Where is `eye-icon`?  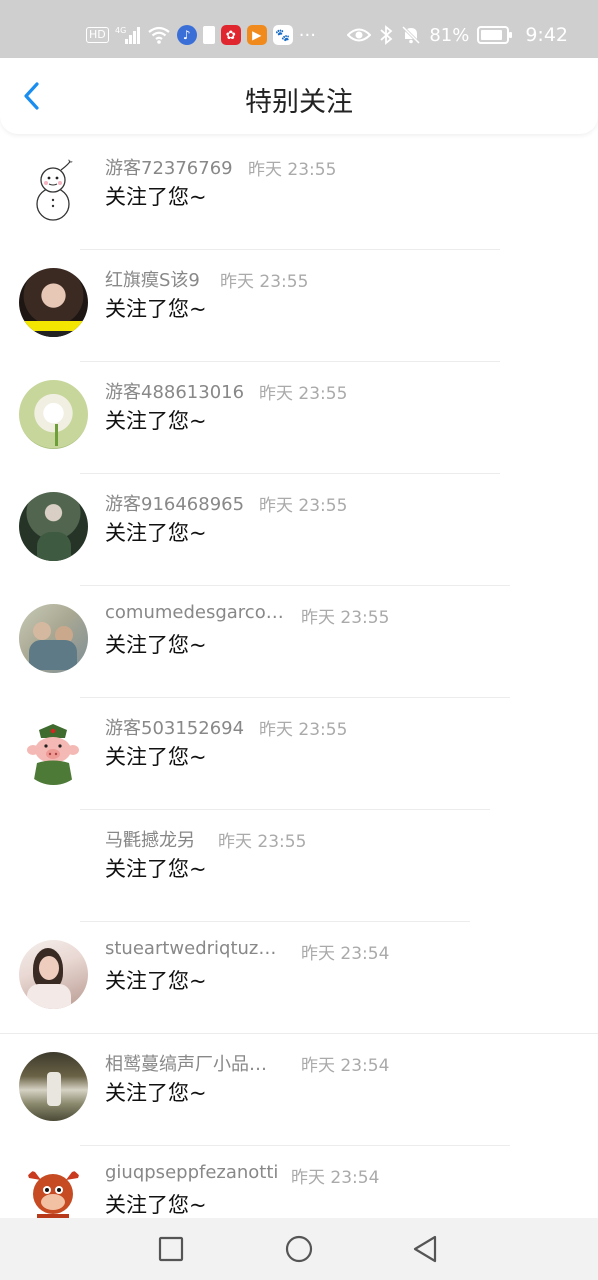
eye-icon is located at coordinates (359, 35).